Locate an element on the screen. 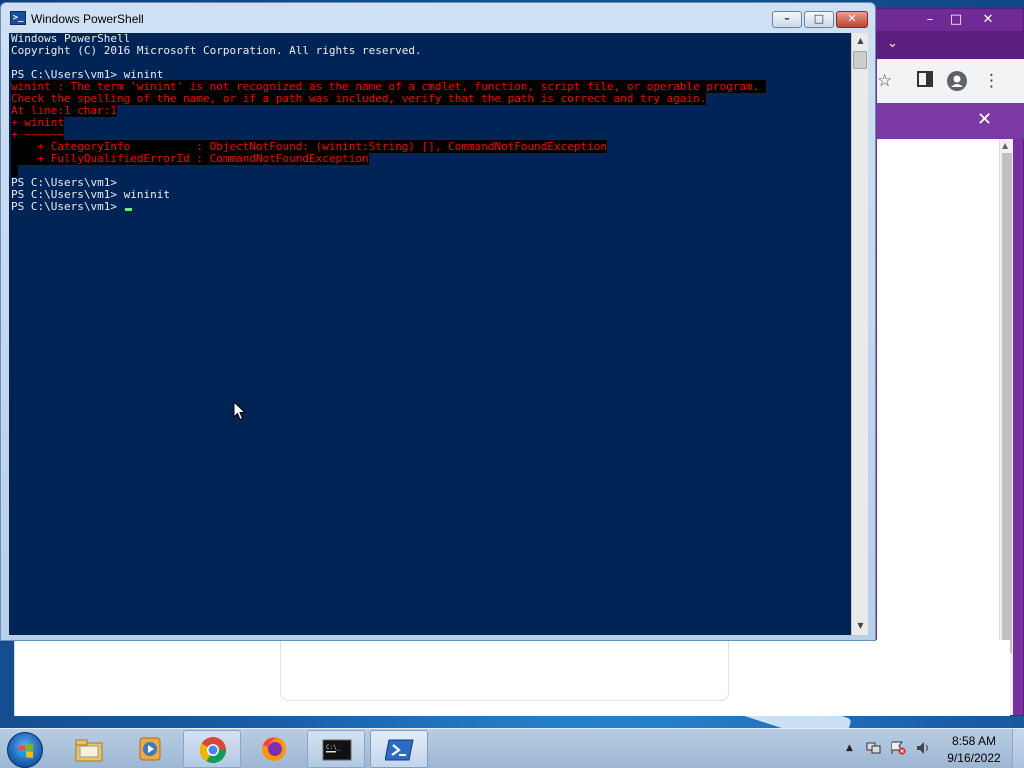 The width and height of the screenshot is (1024, 768). folder-icon is located at coordinates (89, 750).